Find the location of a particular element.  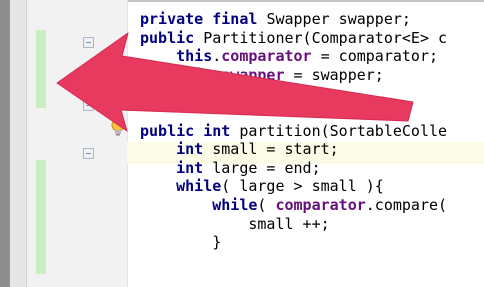

code-line: while( large > small ){ is located at coordinates (312, 186).